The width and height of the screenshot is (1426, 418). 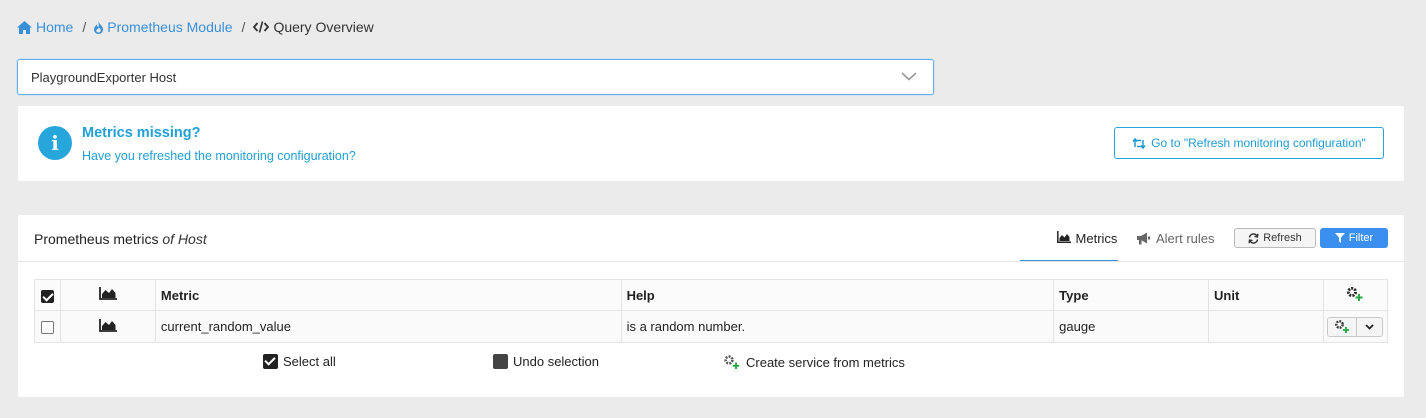 I want to click on tab-alert-rules: Alert rules, so click(x=1175, y=238).